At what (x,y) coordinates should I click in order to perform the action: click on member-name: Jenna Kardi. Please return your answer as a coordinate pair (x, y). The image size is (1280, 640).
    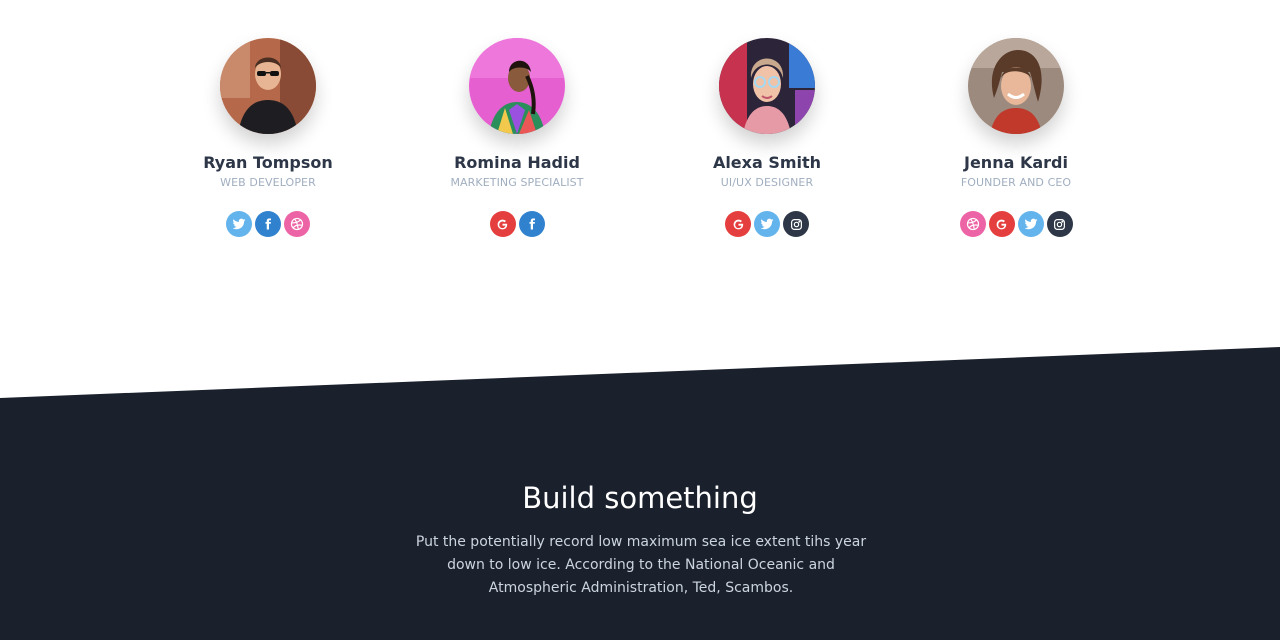
    Looking at the image, I should click on (1016, 162).